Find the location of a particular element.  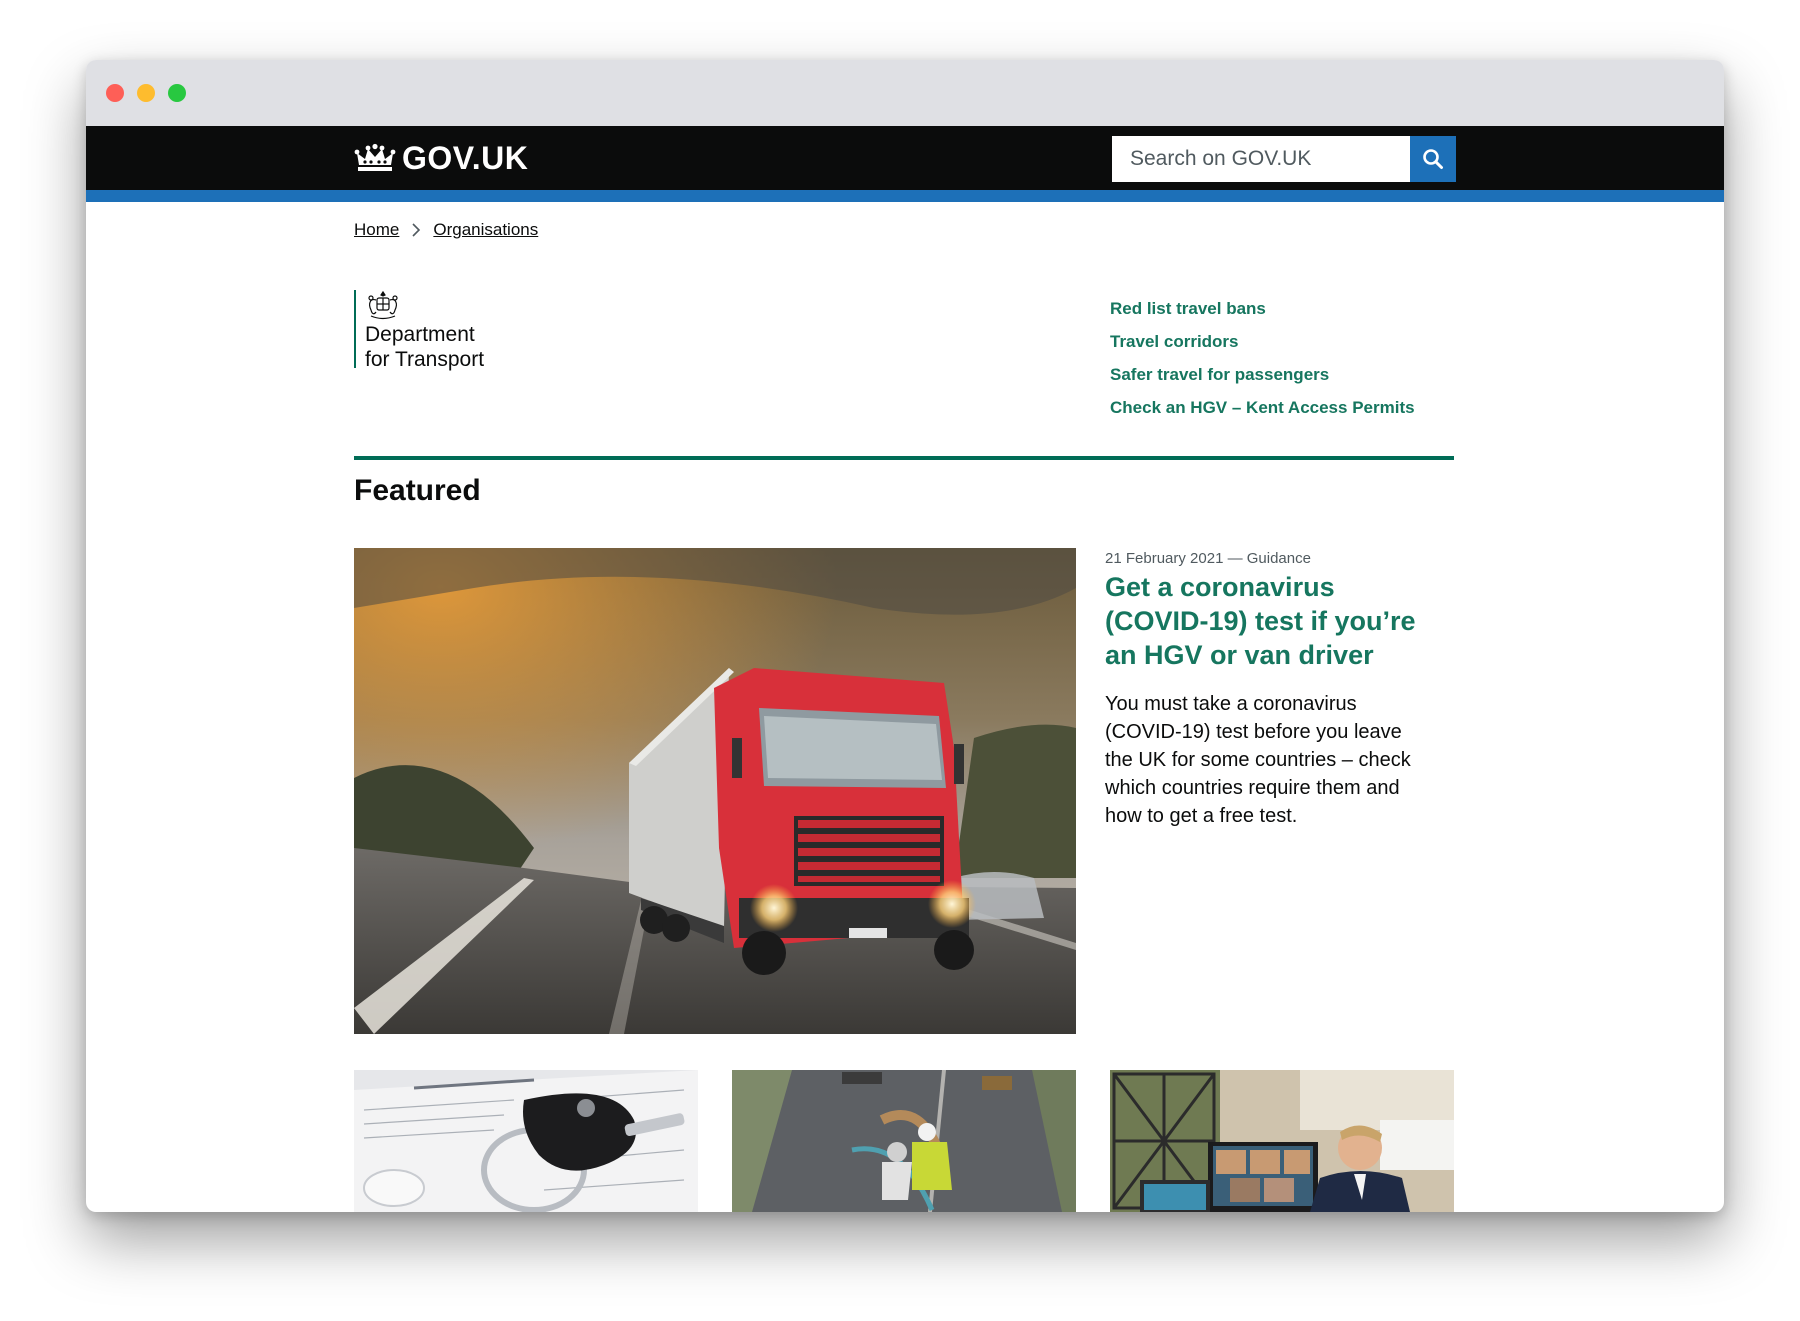

logo-text: GOV.UK is located at coordinates (465, 157).